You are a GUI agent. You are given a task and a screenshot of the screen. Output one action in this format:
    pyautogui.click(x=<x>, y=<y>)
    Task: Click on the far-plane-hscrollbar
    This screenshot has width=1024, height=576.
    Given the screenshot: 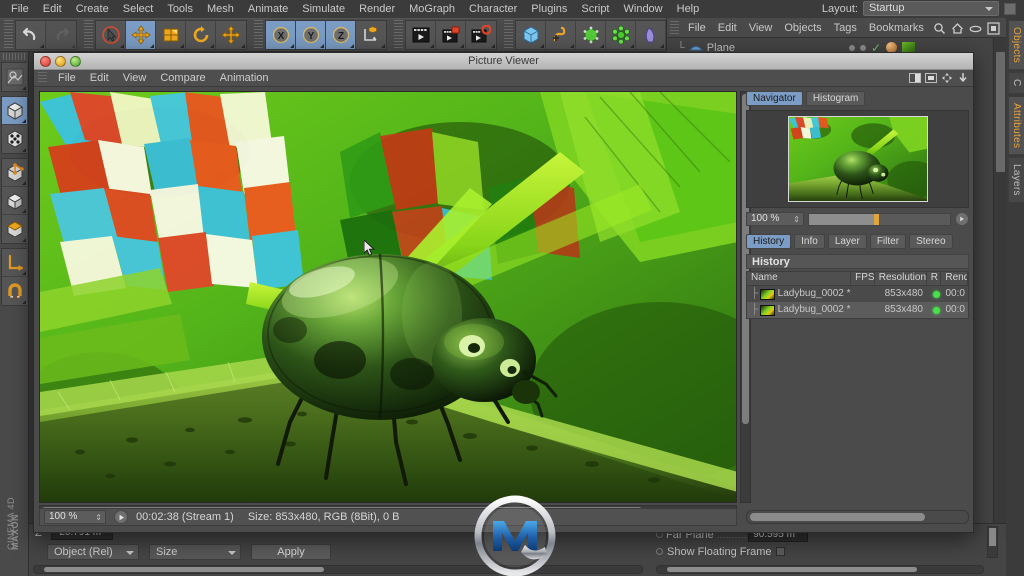 What is the action you would take?
    pyautogui.click(x=820, y=569)
    